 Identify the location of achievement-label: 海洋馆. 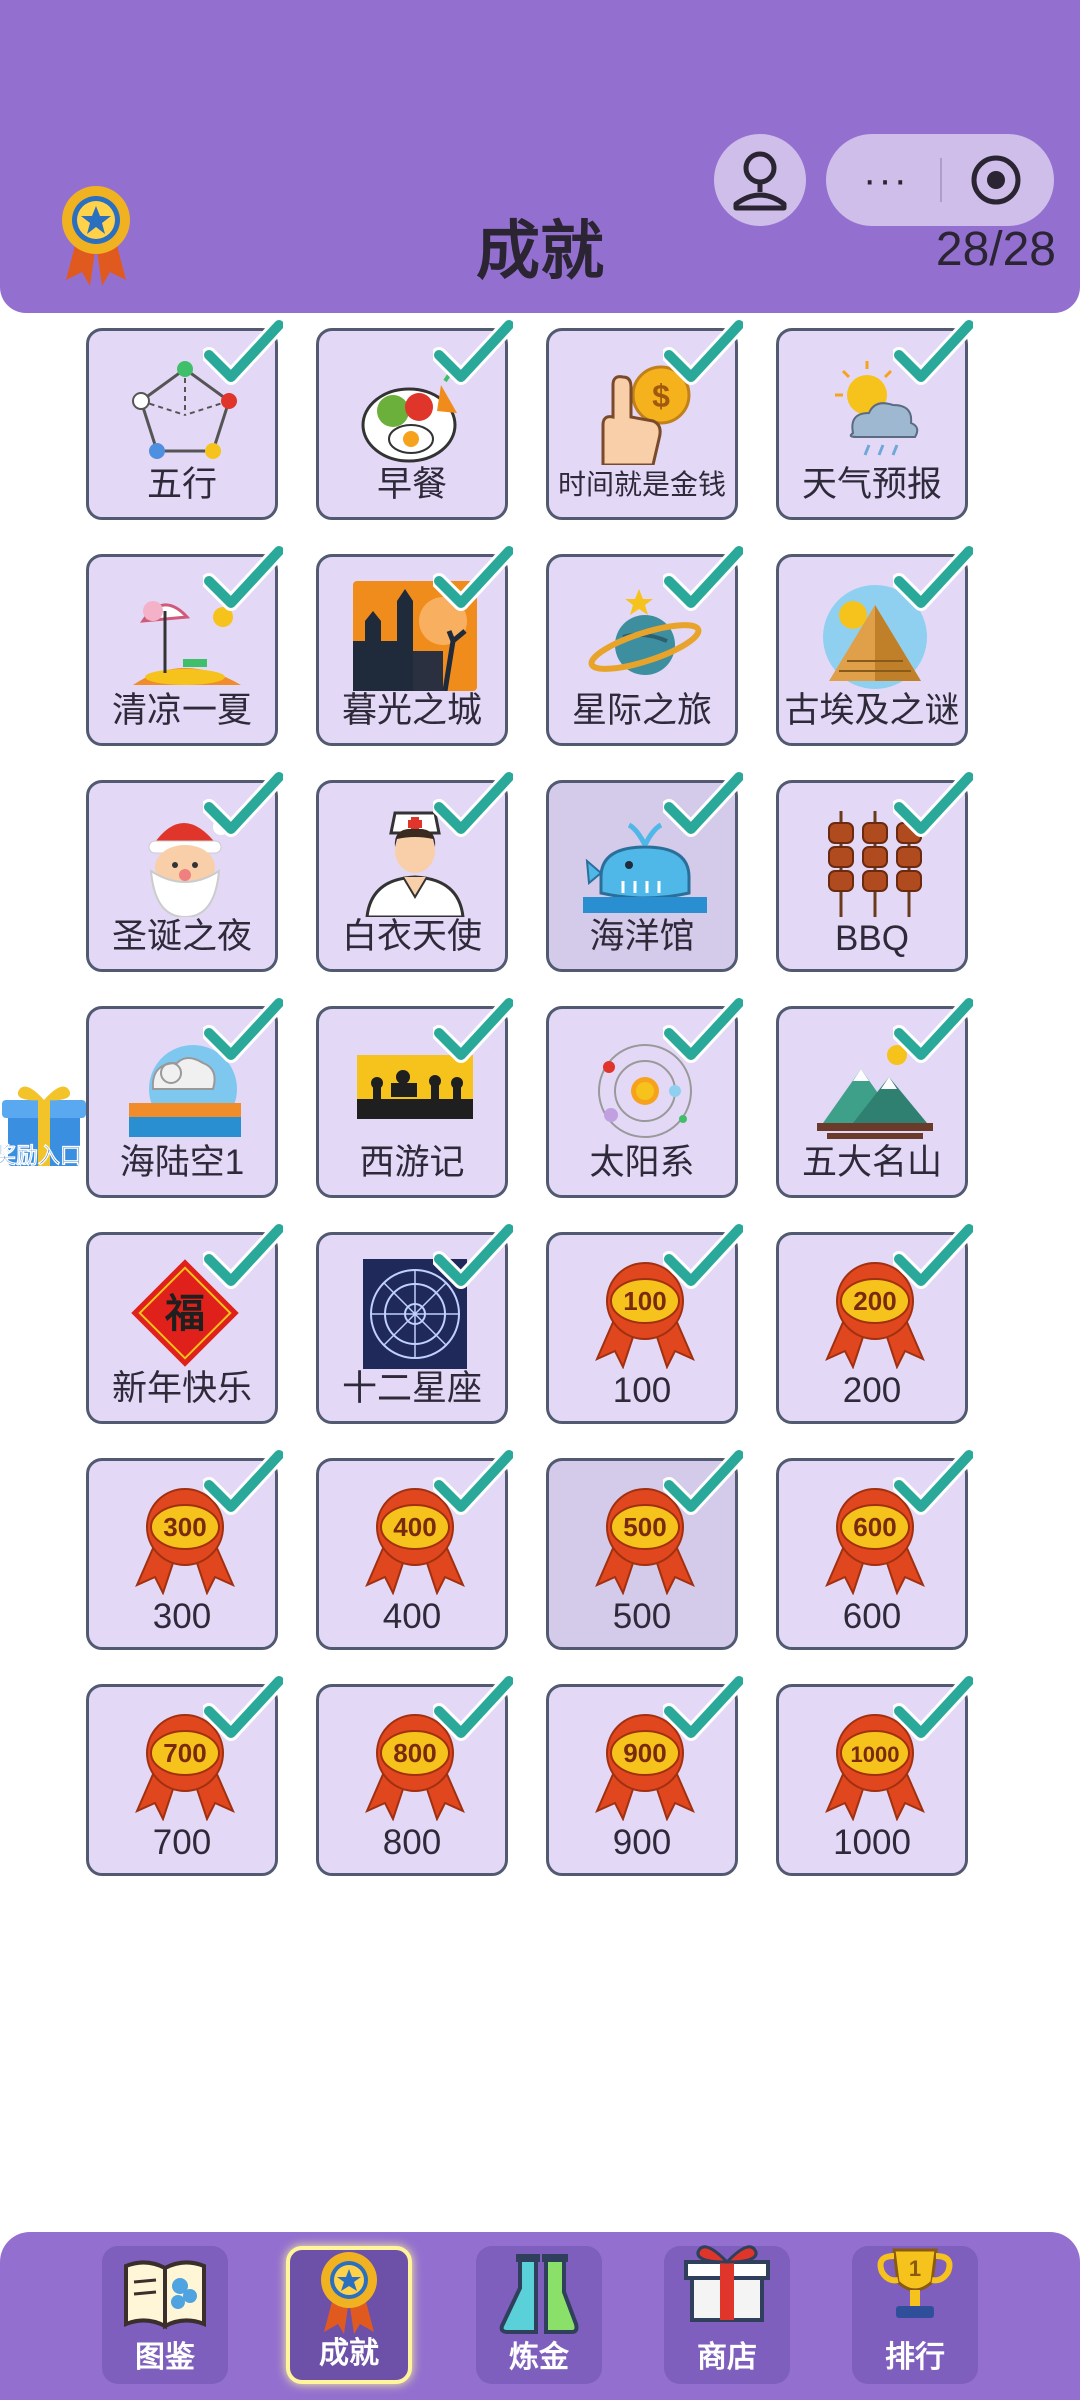
(642, 936).